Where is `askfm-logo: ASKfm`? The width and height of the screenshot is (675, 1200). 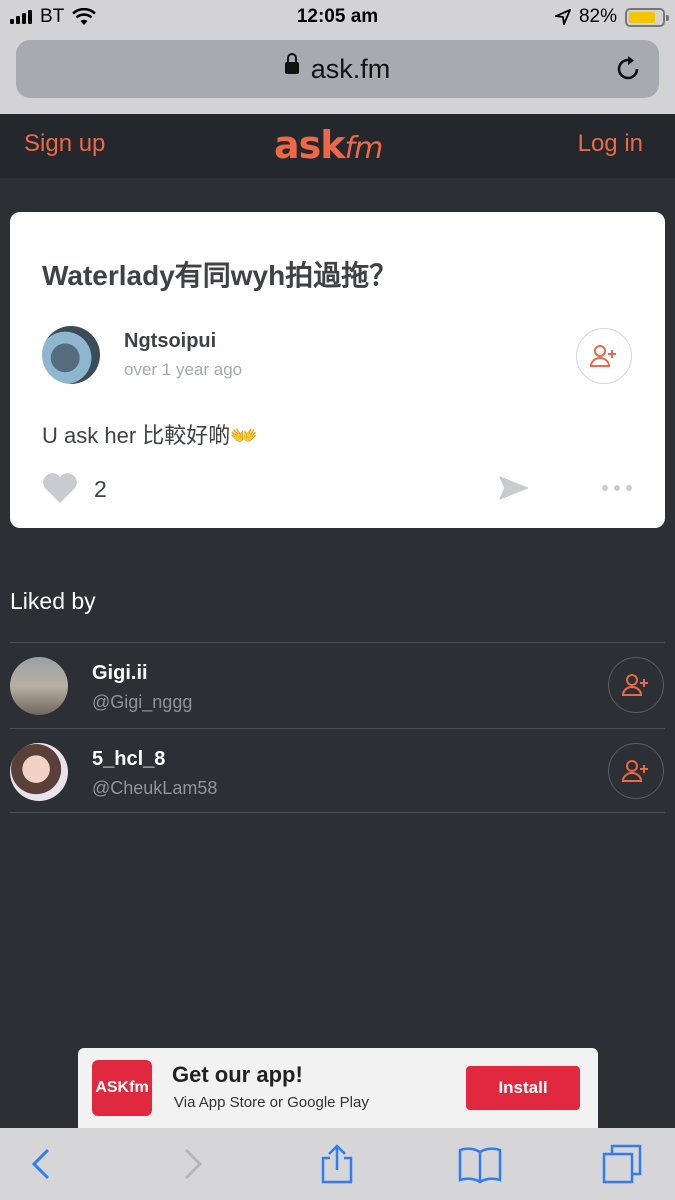 askfm-logo: ASKfm is located at coordinates (329, 145).